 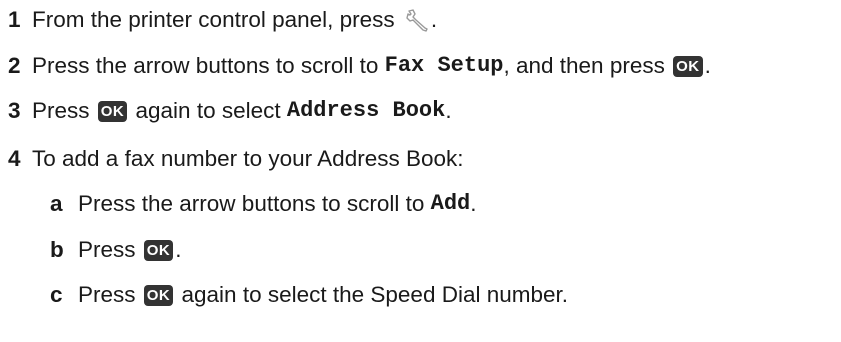 What do you see at coordinates (366, 110) in the screenshot?
I see `menu-item-code: Address Book` at bounding box center [366, 110].